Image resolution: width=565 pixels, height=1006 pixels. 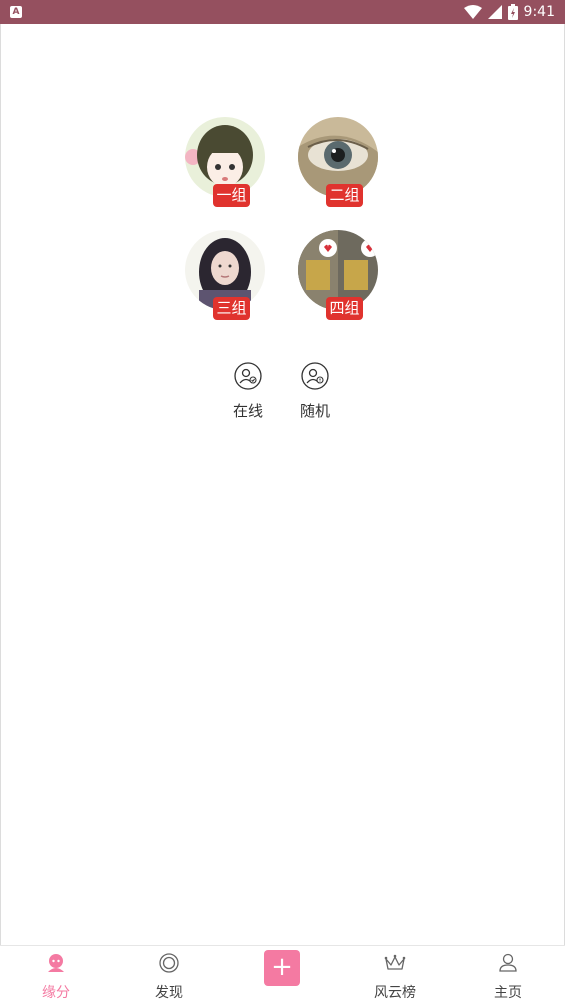 I want to click on wifi-icon, so click(x=472, y=12).